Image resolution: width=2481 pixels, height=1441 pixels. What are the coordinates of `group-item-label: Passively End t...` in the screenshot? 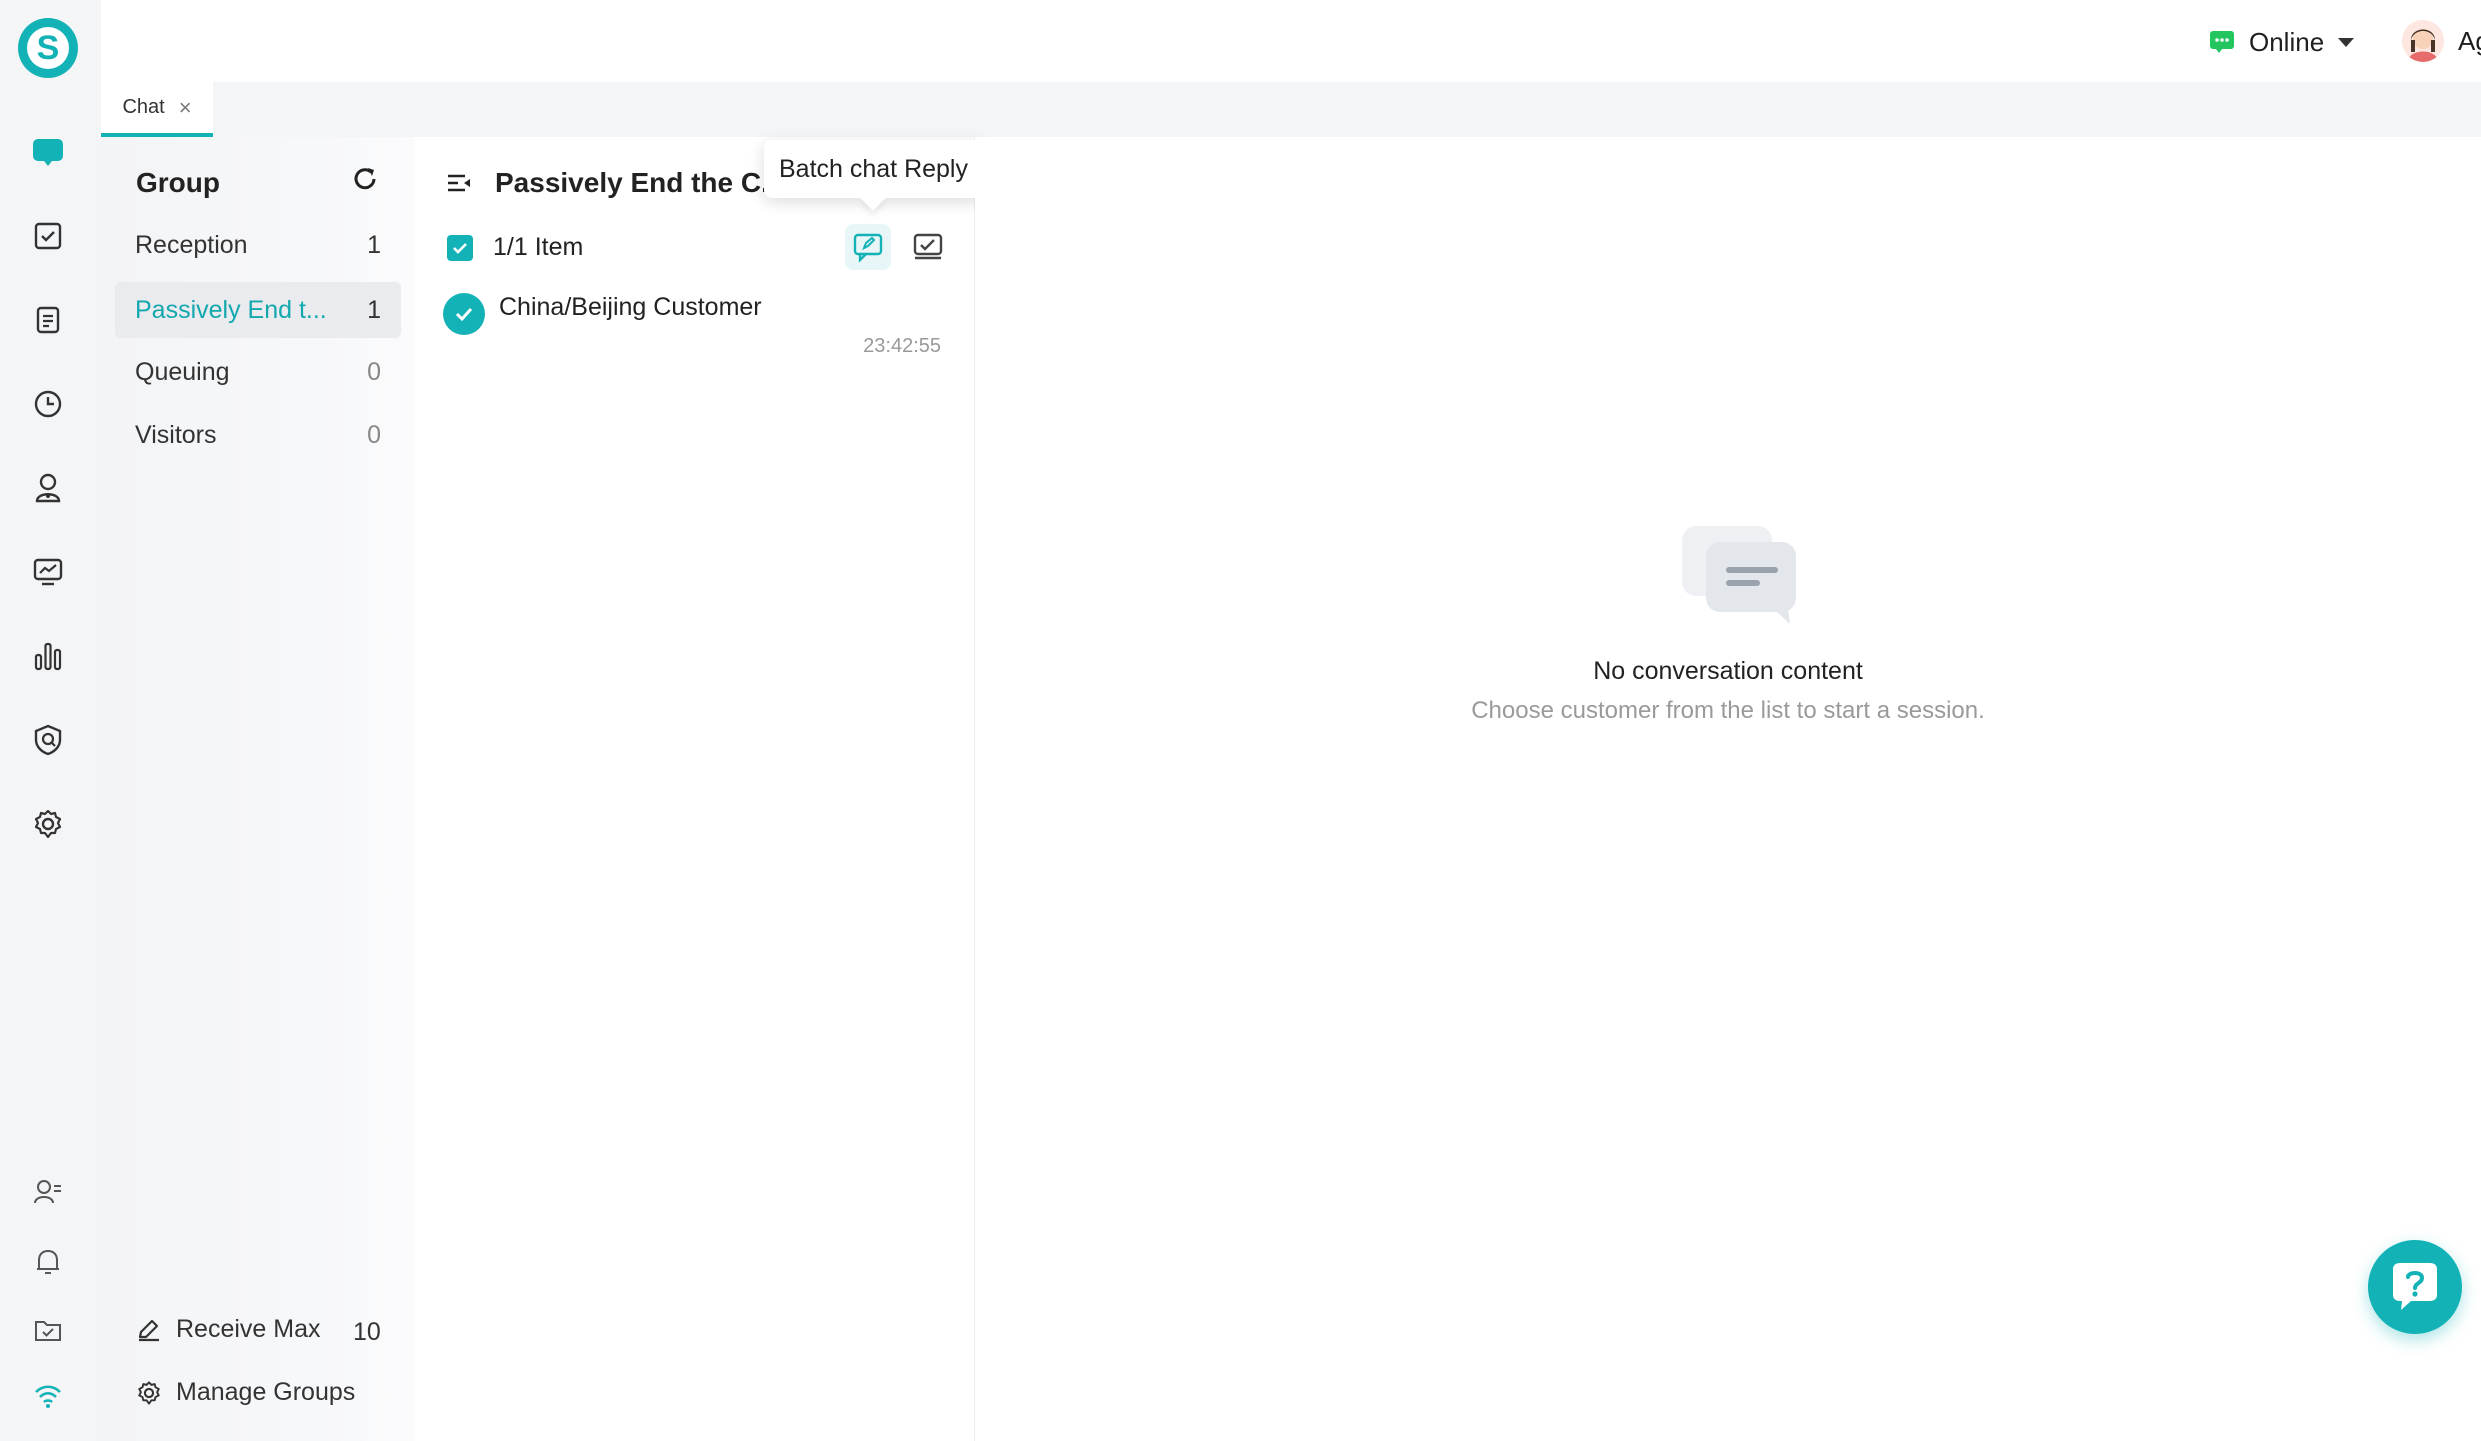 It's located at (231, 309).